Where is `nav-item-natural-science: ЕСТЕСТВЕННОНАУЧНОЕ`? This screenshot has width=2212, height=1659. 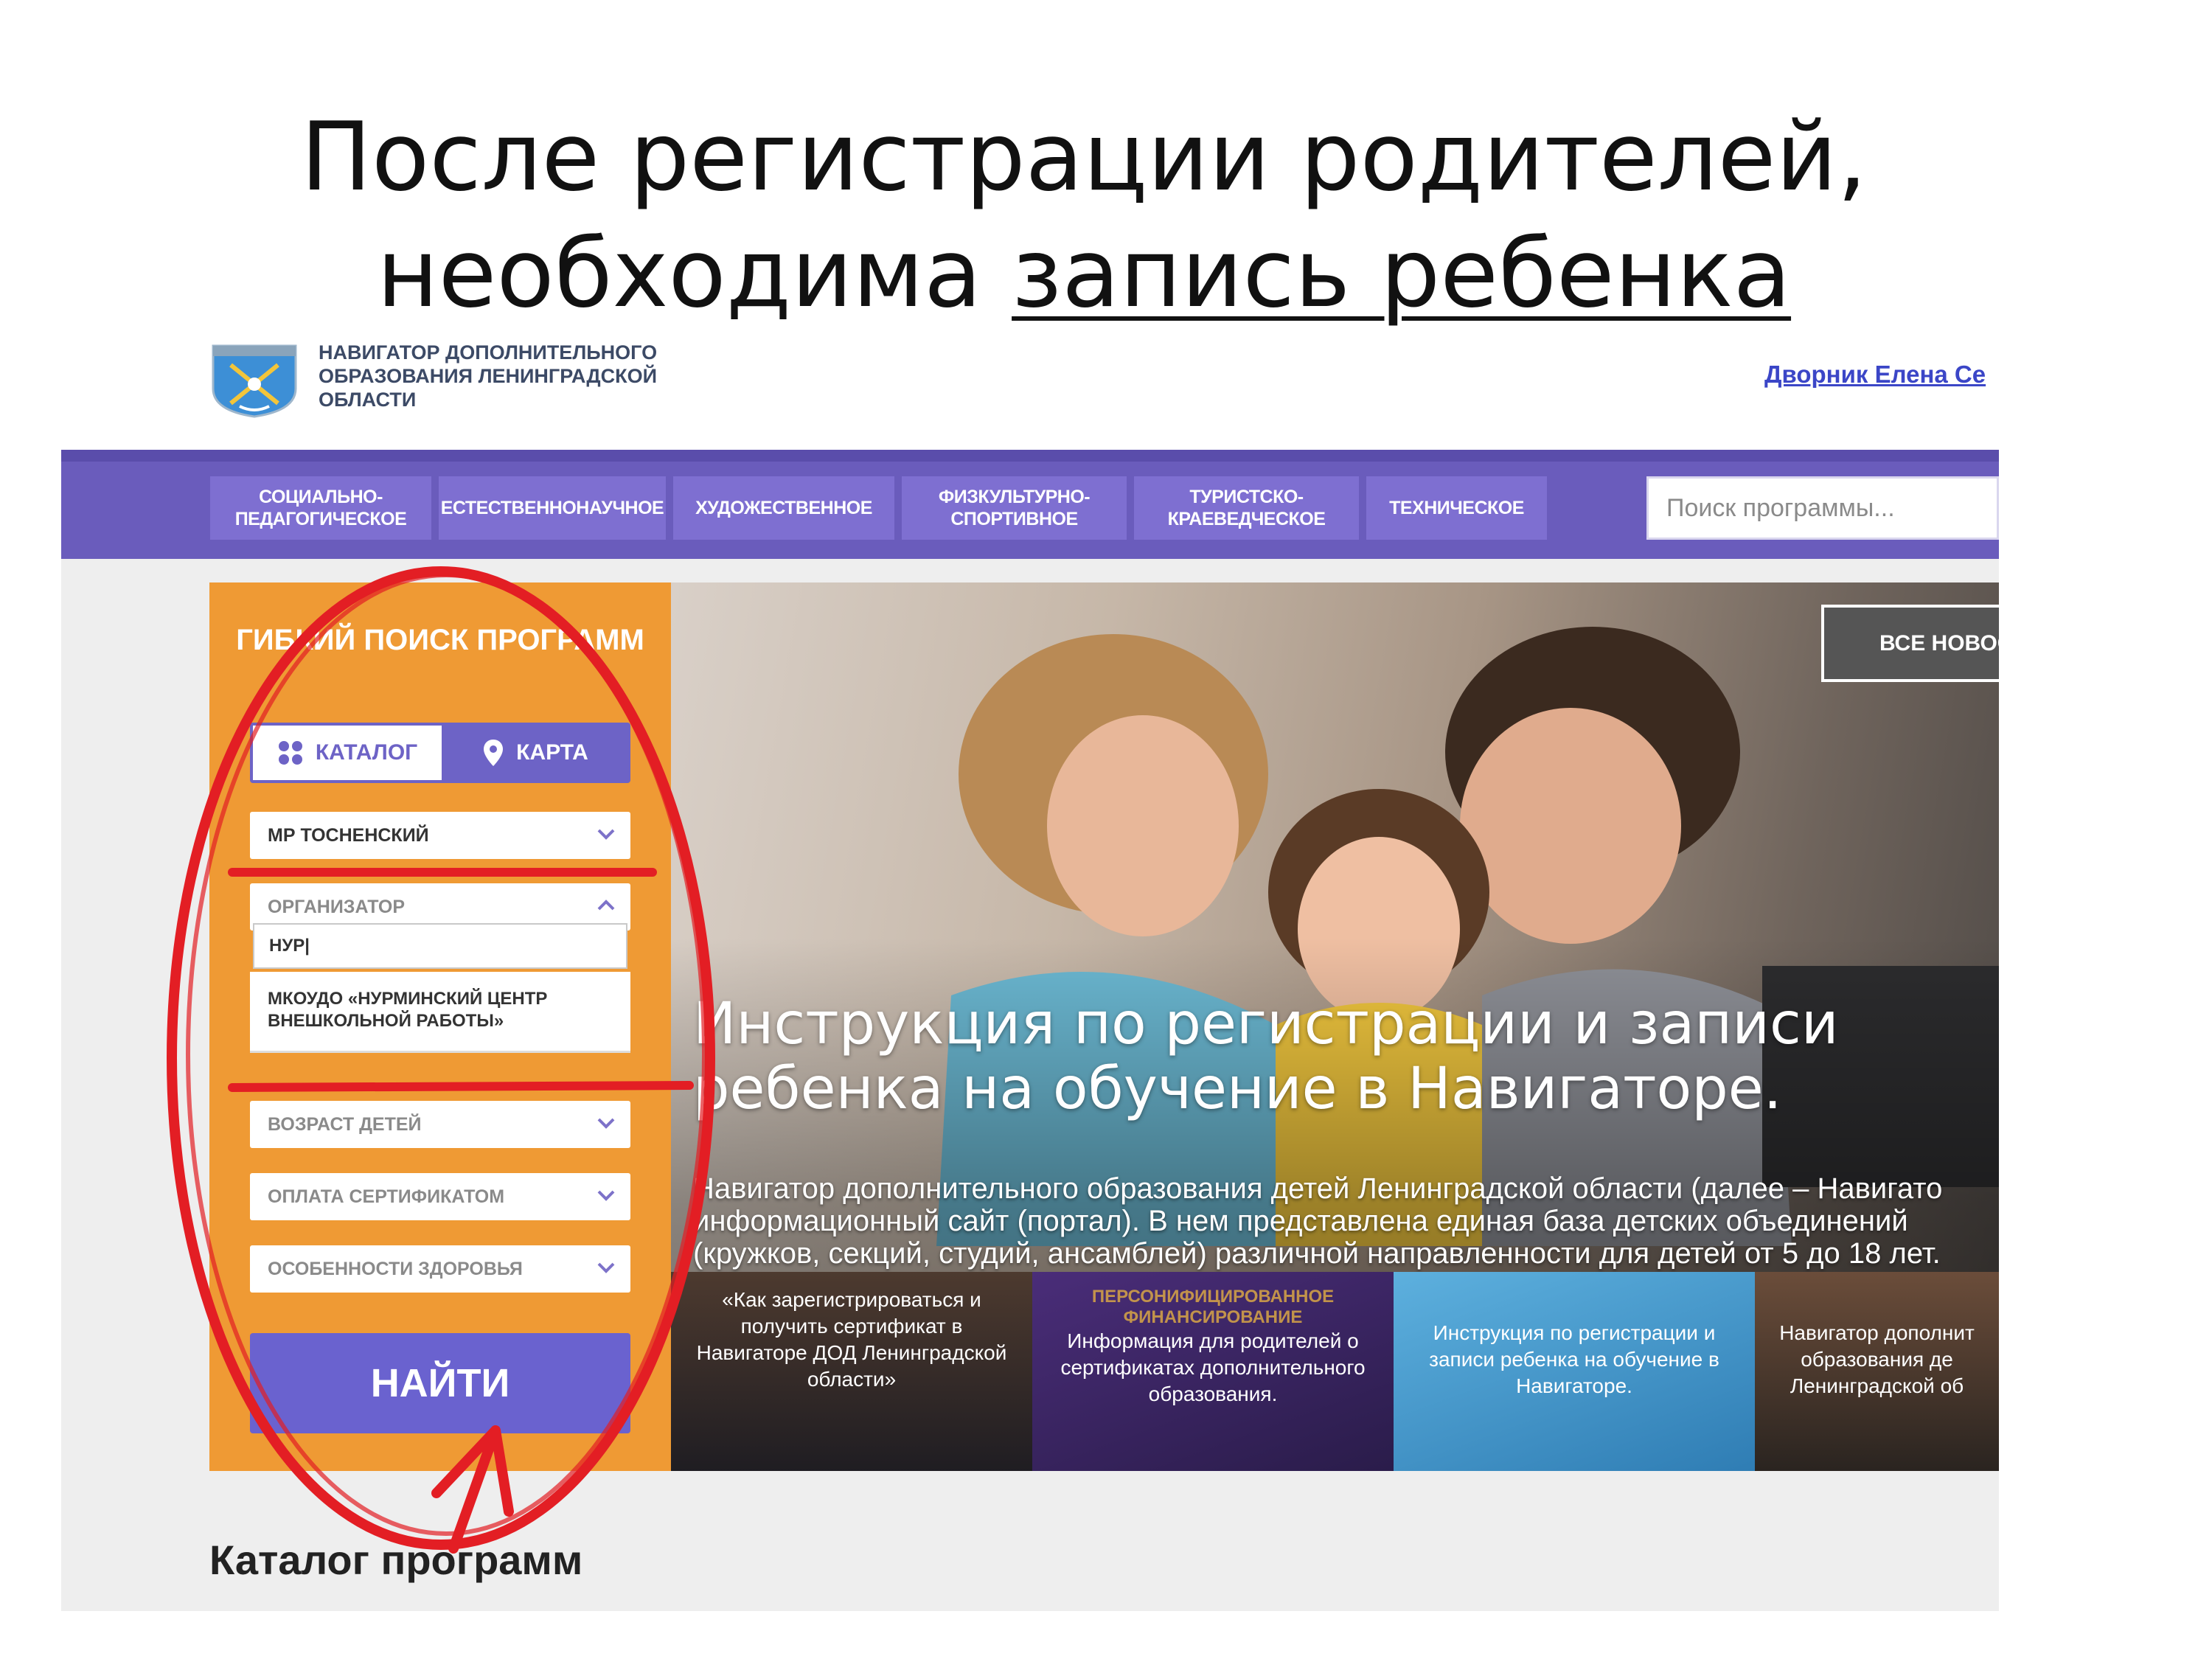 nav-item-natural-science: ЕСТЕСТВЕННОНАУЧНОЕ is located at coordinates (552, 508).